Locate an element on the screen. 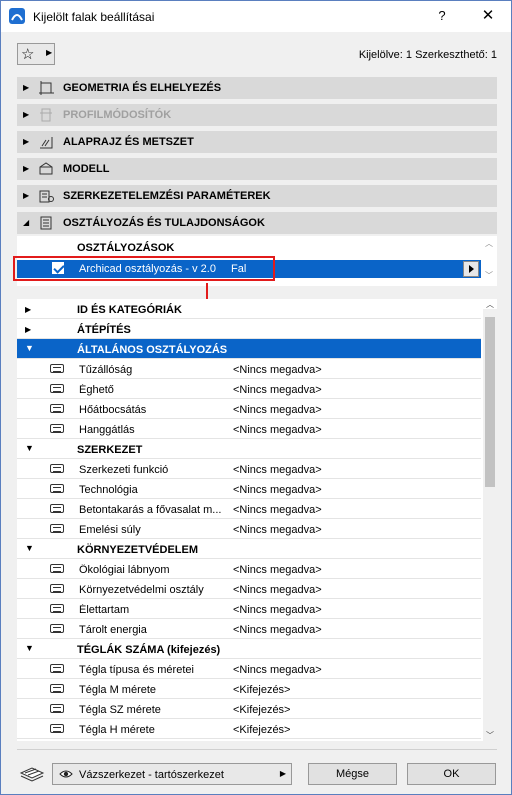 Image resolution: width=512 pixels, height=795 pixels. window-title: Kijelölt falak beállításai is located at coordinates (94, 17).